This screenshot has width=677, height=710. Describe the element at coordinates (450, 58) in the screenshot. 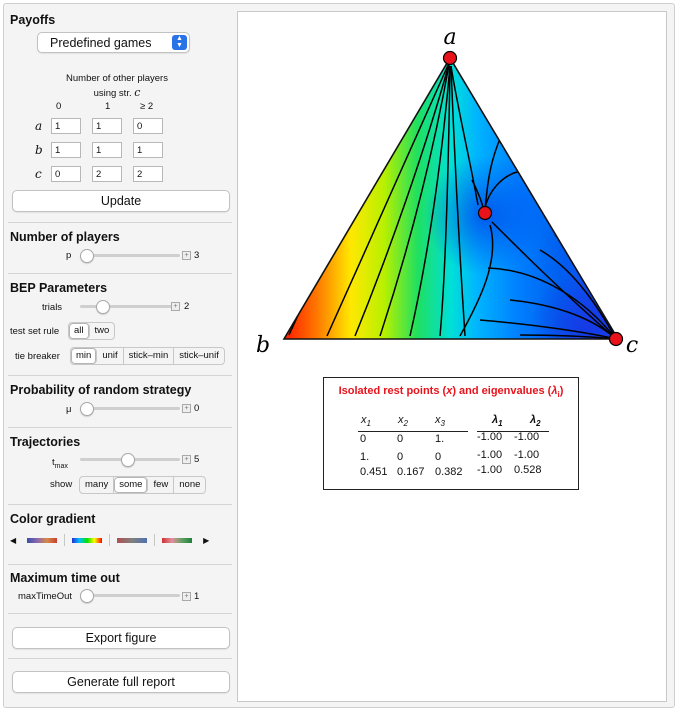

I see `rest-point-a` at that location.